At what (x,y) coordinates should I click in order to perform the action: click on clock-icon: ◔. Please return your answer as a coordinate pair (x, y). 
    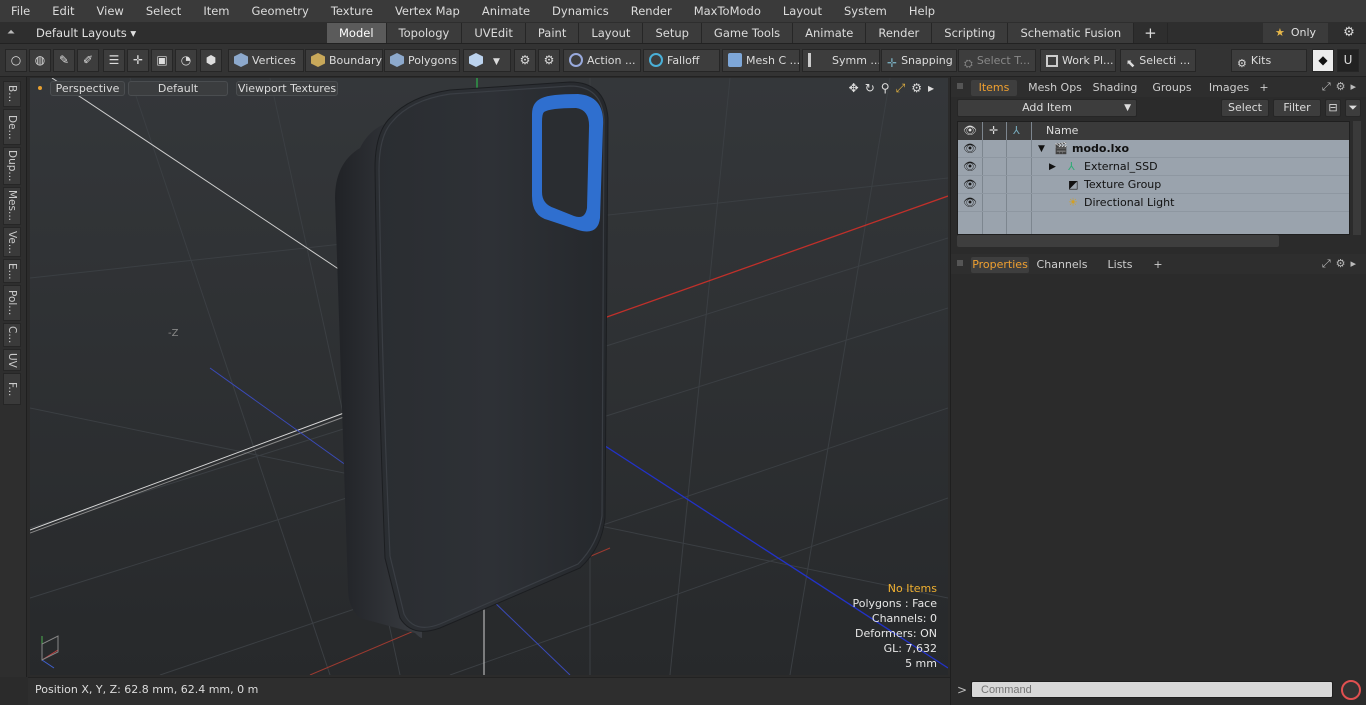
    Looking at the image, I should click on (186, 60).